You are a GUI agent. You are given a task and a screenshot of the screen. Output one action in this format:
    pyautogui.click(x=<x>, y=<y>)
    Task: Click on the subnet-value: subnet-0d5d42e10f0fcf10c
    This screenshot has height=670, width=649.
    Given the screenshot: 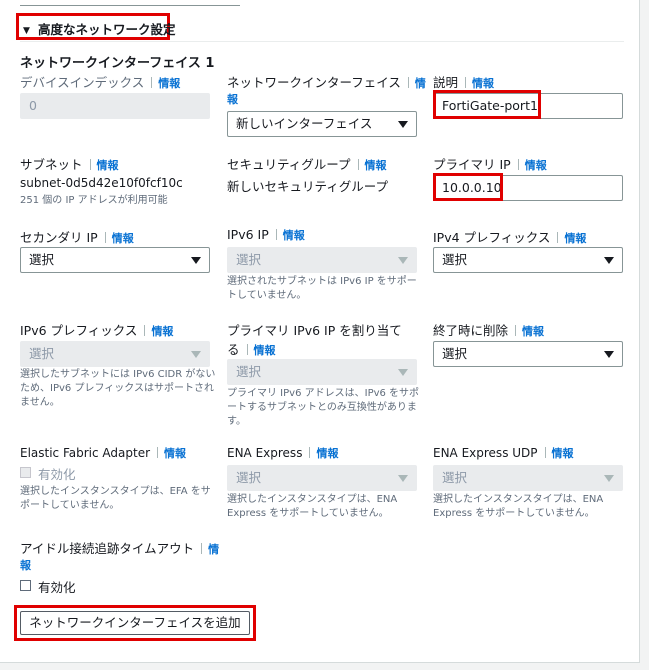 What is the action you would take?
    pyautogui.click(x=101, y=183)
    